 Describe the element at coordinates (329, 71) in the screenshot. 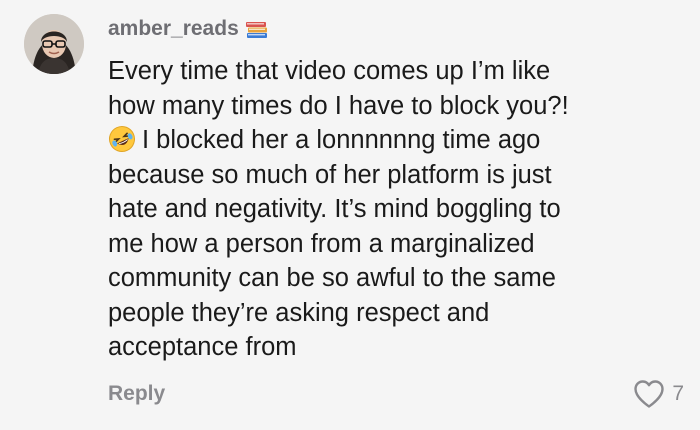

I see `comment-line: Every time that video comes up I’m like` at that location.